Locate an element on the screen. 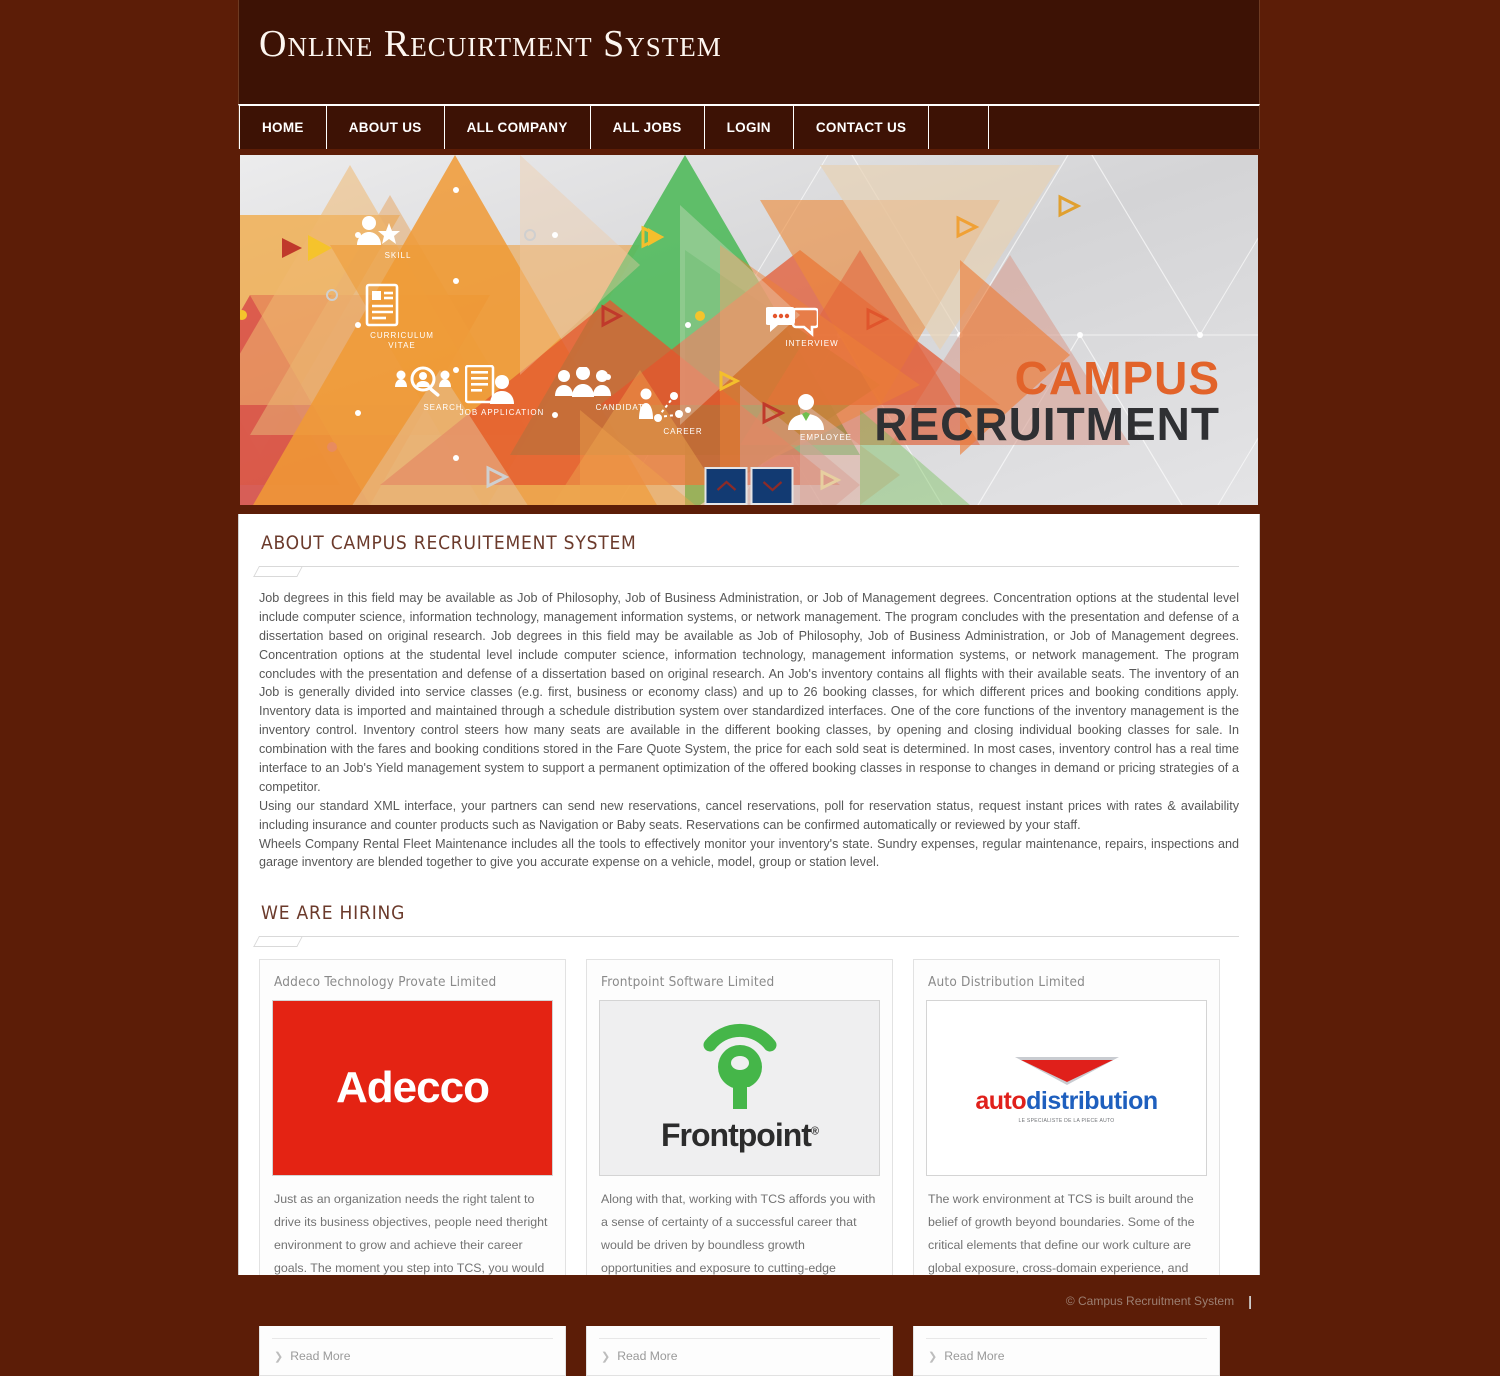 The width and height of the screenshot is (1500, 1376). company-logo-frame: Adecco is located at coordinates (412, 1088).